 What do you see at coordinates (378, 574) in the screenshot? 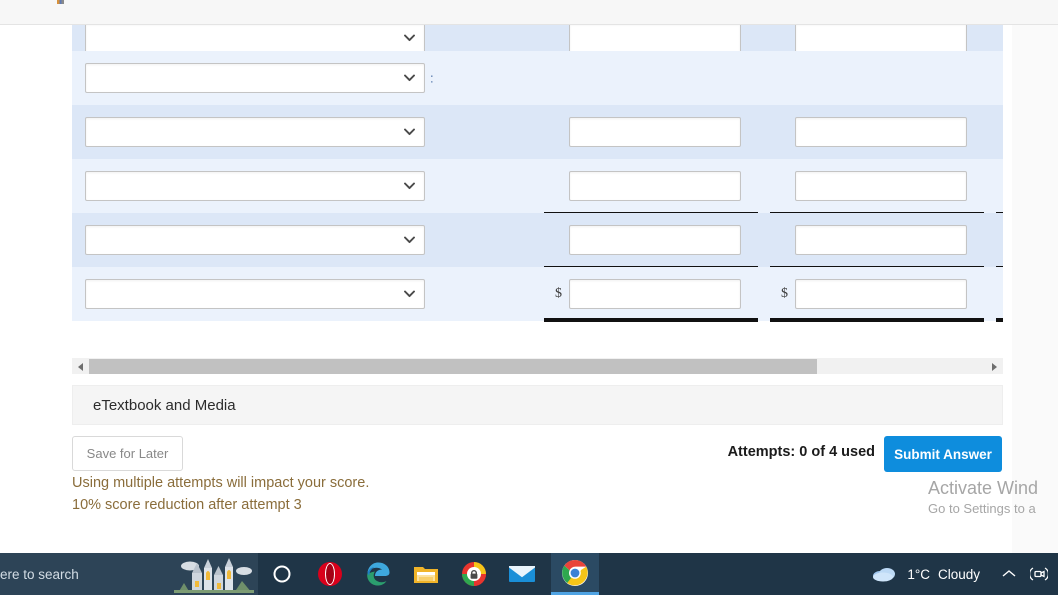
I see `edge-icon` at bounding box center [378, 574].